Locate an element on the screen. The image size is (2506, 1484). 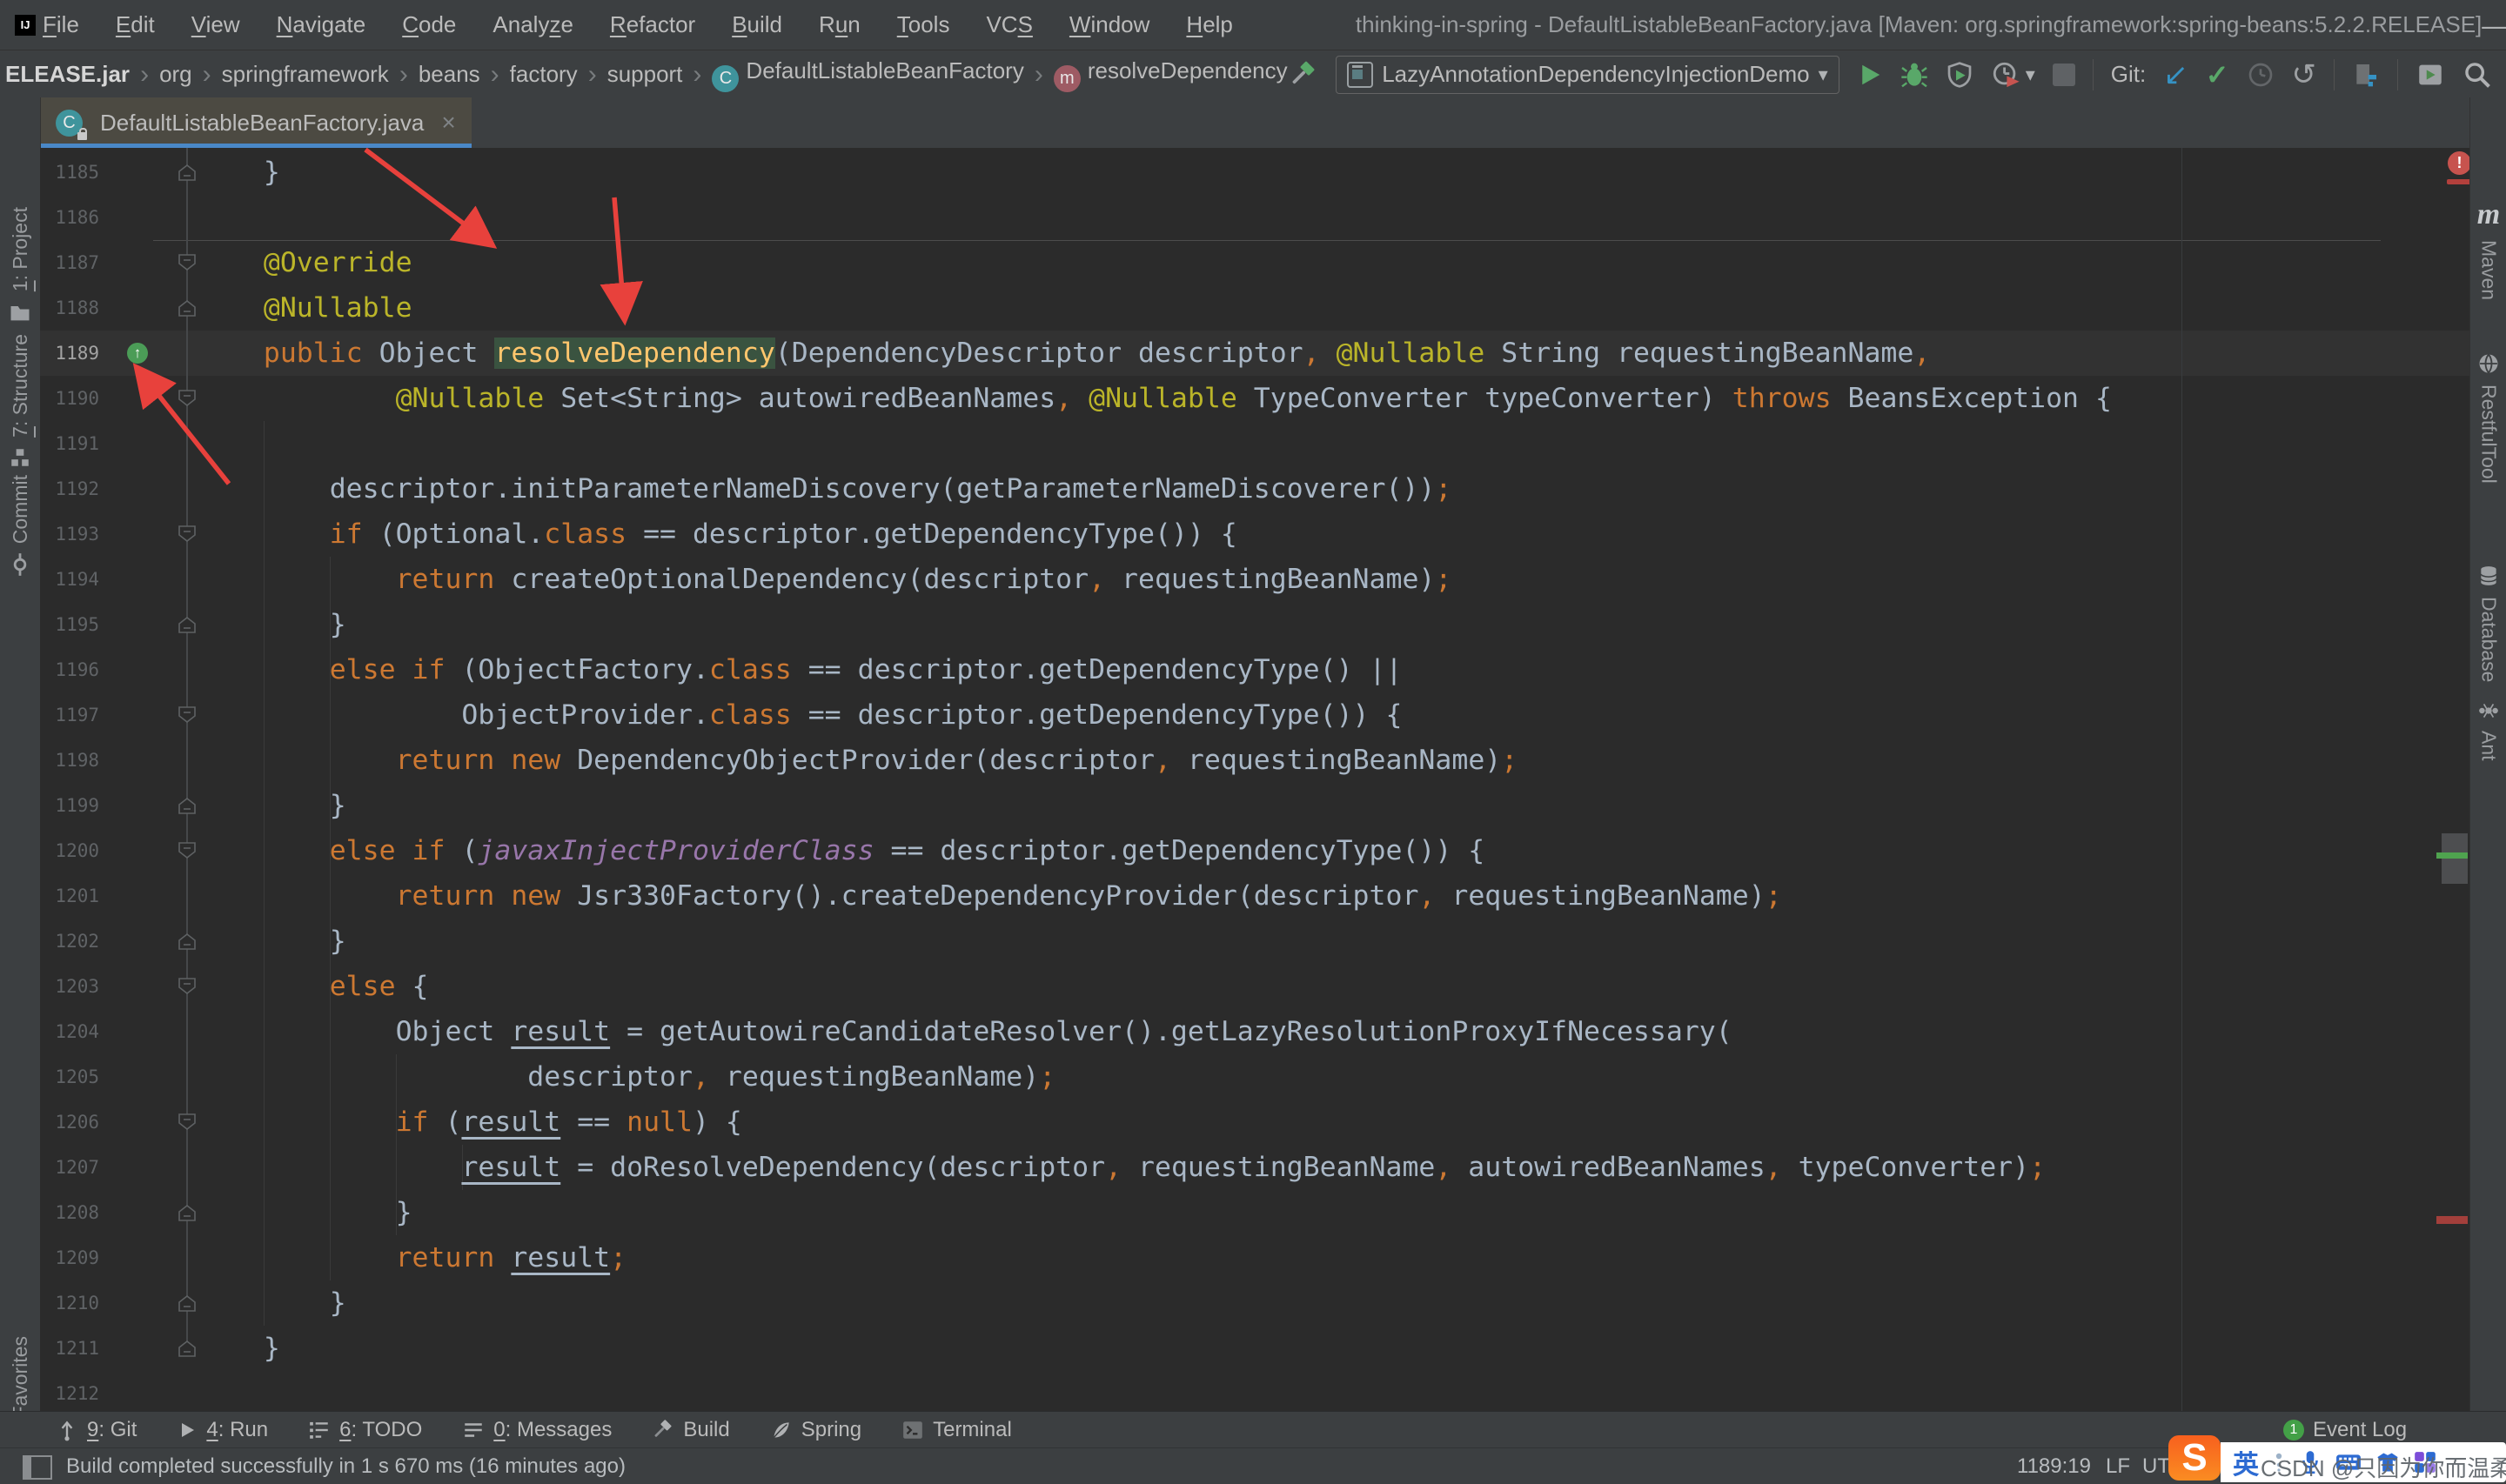
stripe-button-ant: Ant is located at coordinates (2488, 730).